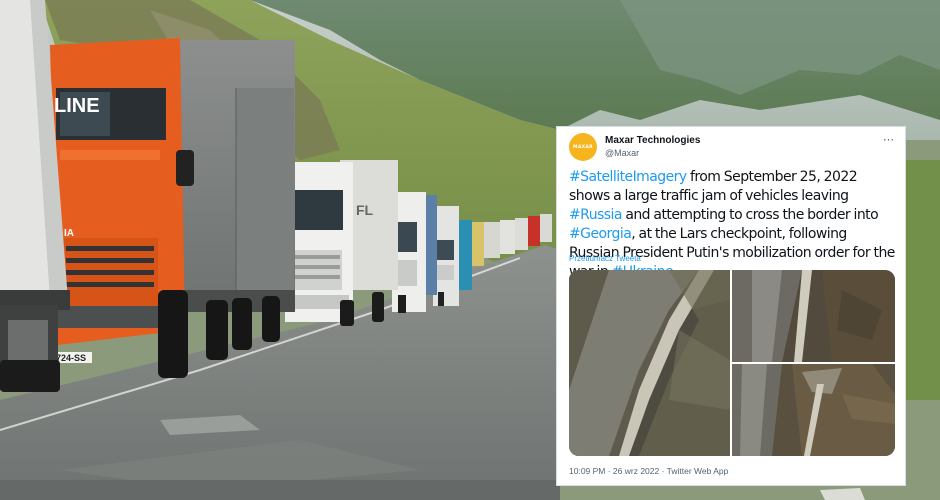  What do you see at coordinates (622, 153) in the screenshot?
I see `author-handle: @Maxar` at bounding box center [622, 153].